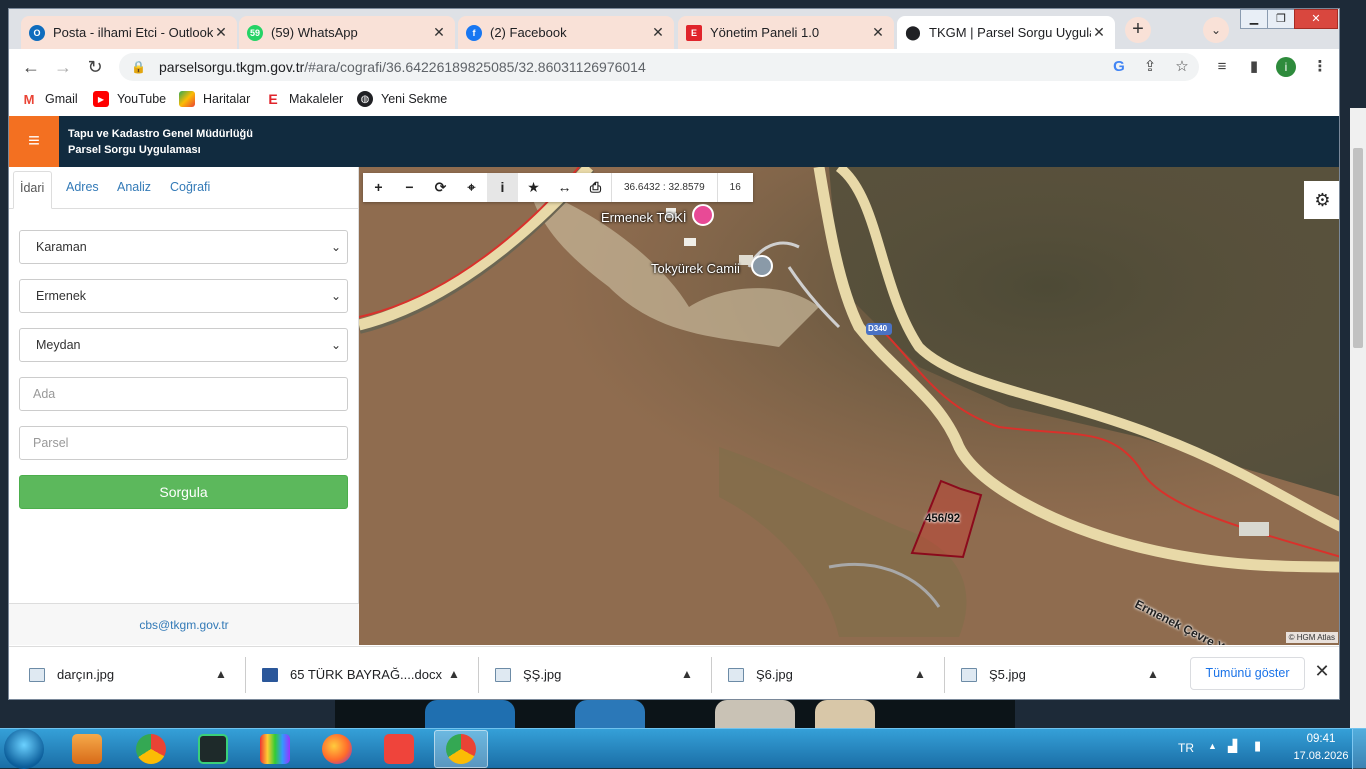 This screenshot has height=769, width=1366. I want to click on tab-yonetim: E Yönetim Paneli 1.0 ✕, so click(786, 32).